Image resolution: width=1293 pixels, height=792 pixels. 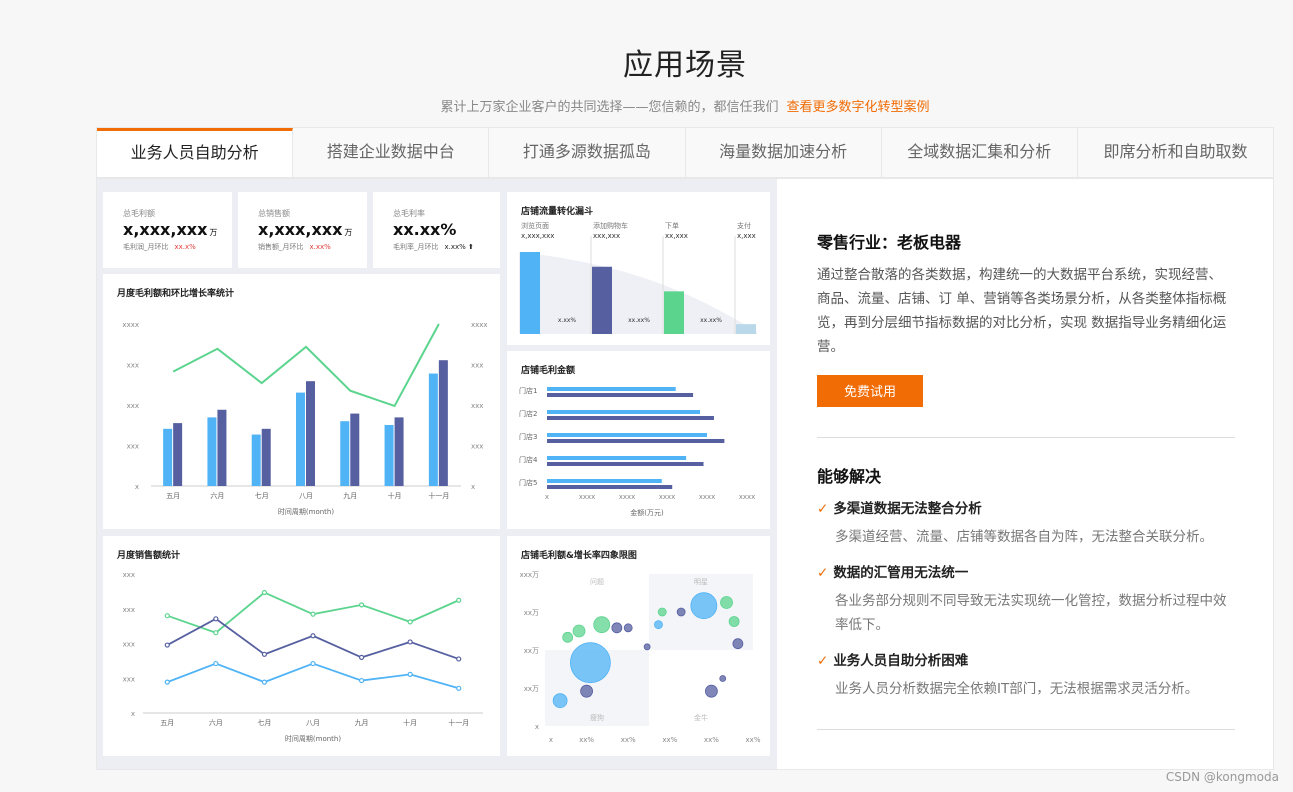 I want to click on free-trial-button: 免费试用, so click(x=870, y=391).